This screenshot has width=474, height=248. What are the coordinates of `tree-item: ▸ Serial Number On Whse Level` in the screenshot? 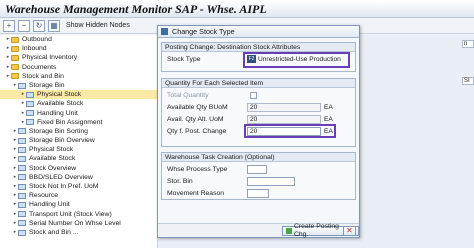 It's located at (78, 223).